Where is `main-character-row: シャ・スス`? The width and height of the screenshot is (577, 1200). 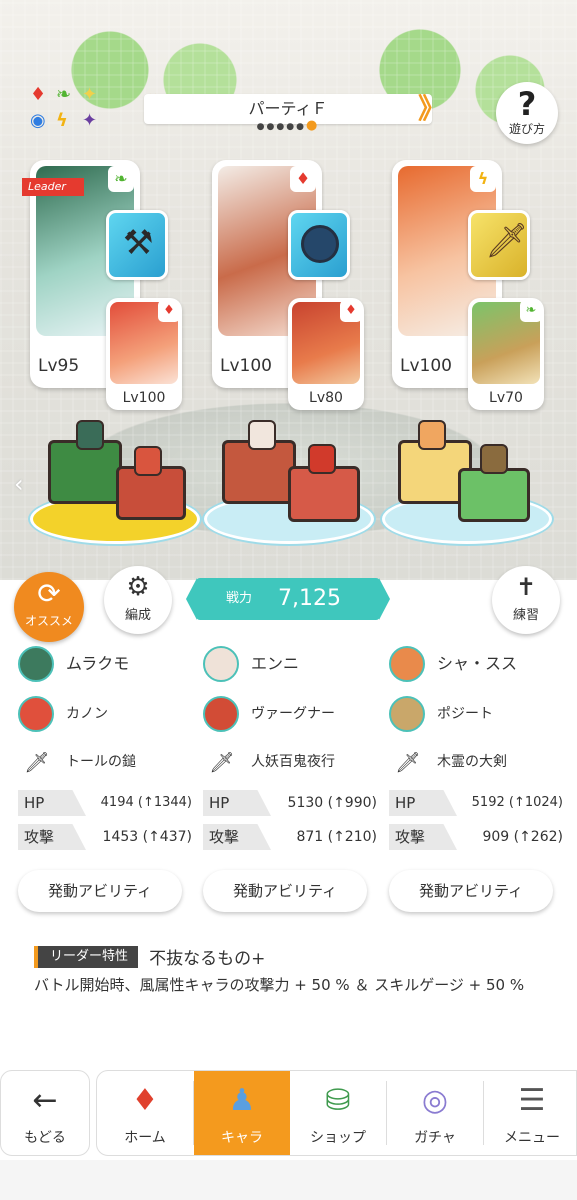
main-character-row: シャ・スス is located at coordinates (478, 666).